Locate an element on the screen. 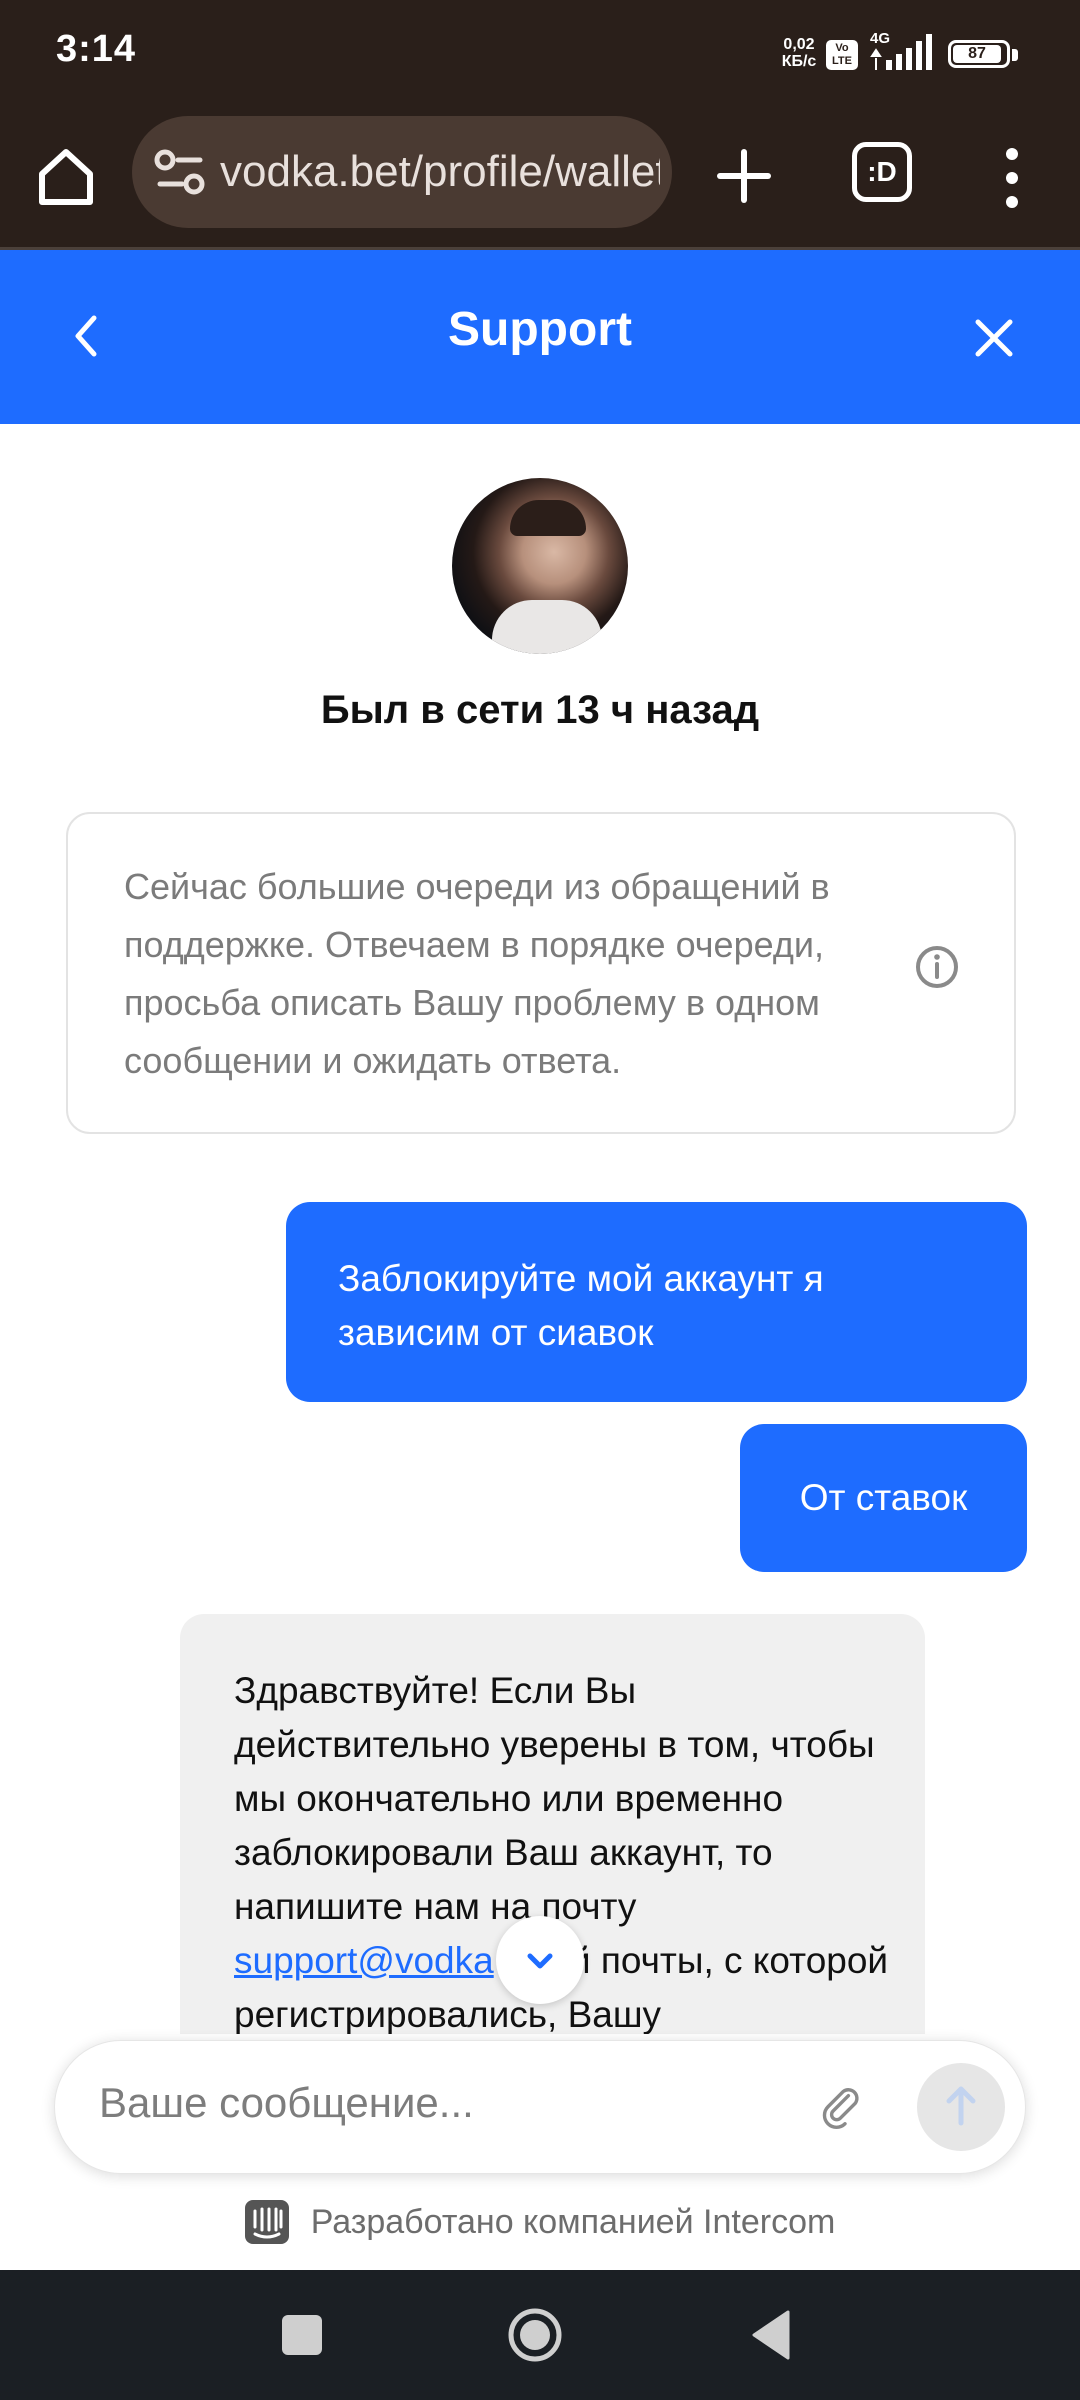 The image size is (1080, 2400). support-title: Support is located at coordinates (540, 329).